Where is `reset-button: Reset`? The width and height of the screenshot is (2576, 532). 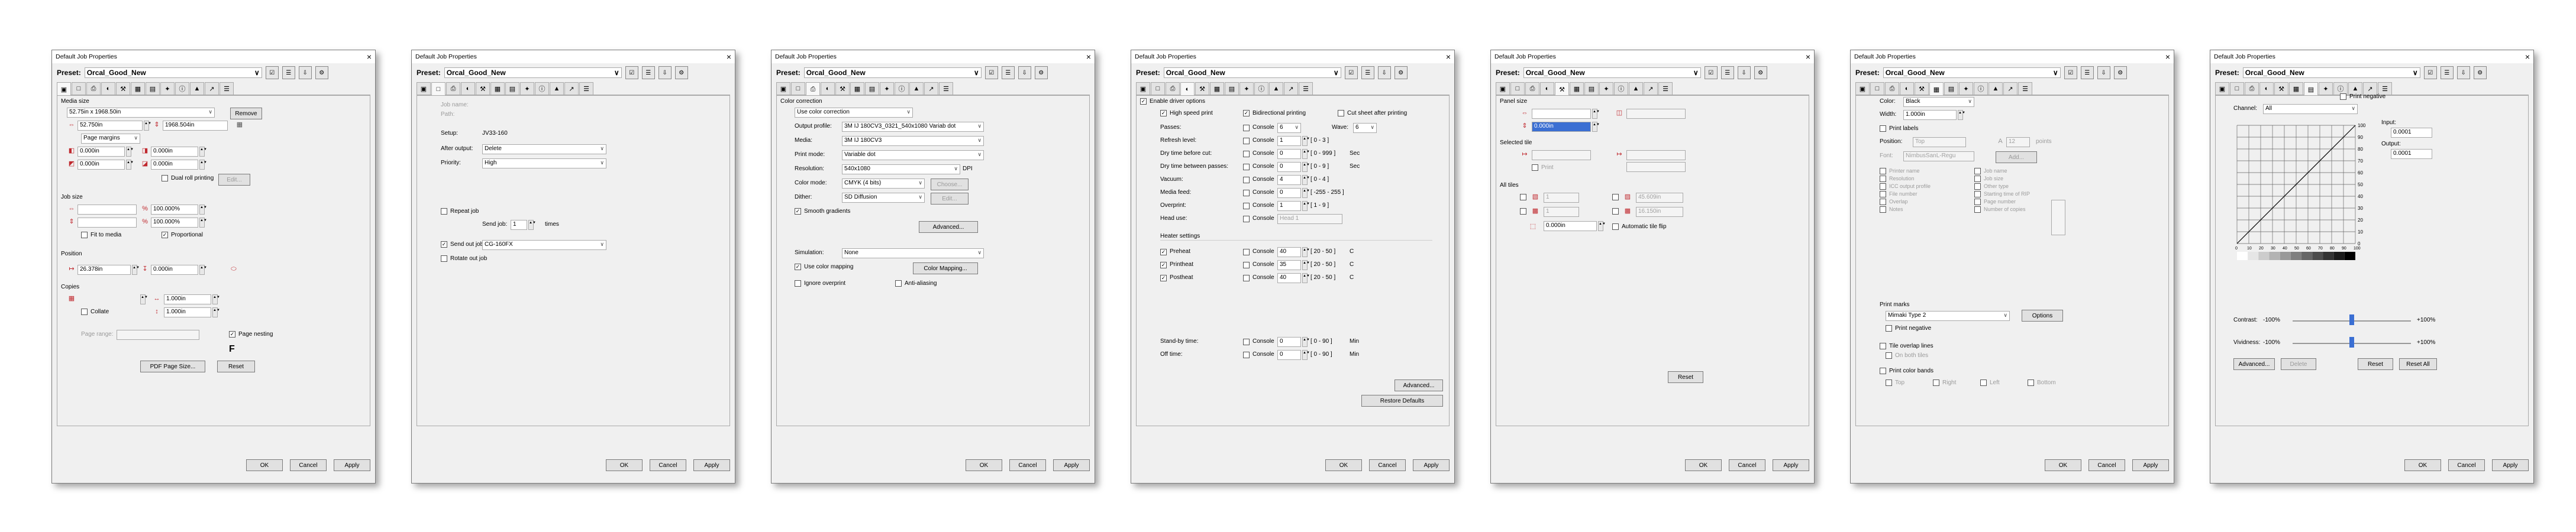 reset-button: Reset is located at coordinates (2375, 364).